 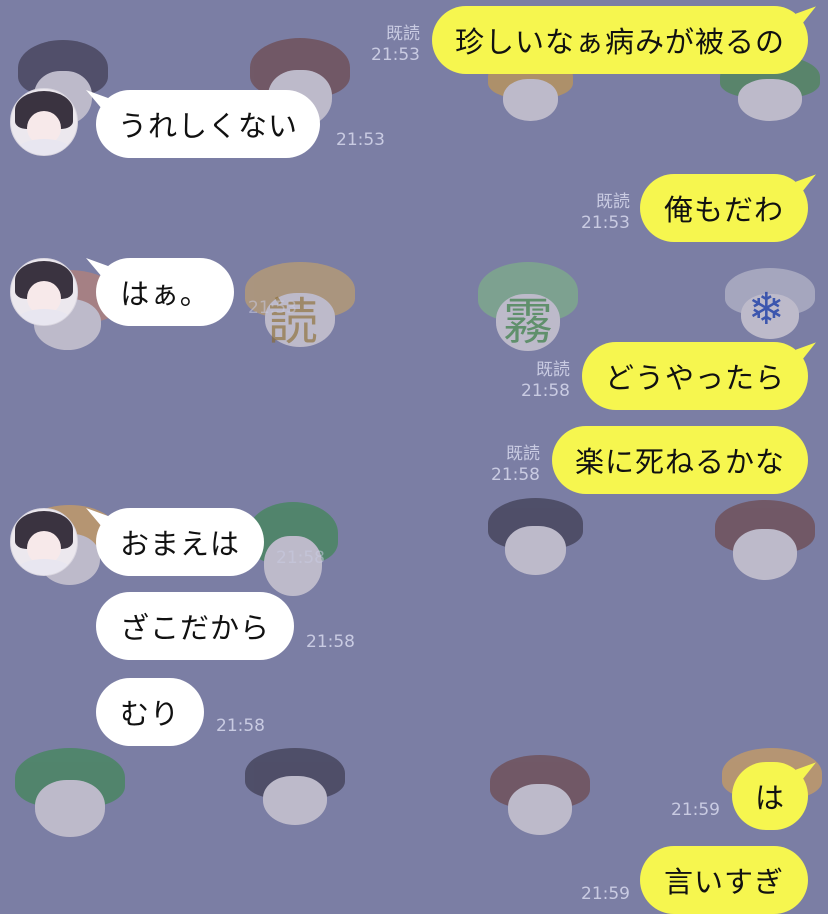 I want to click on message-bubble-sent: 言いすぎ, so click(x=724, y=880).